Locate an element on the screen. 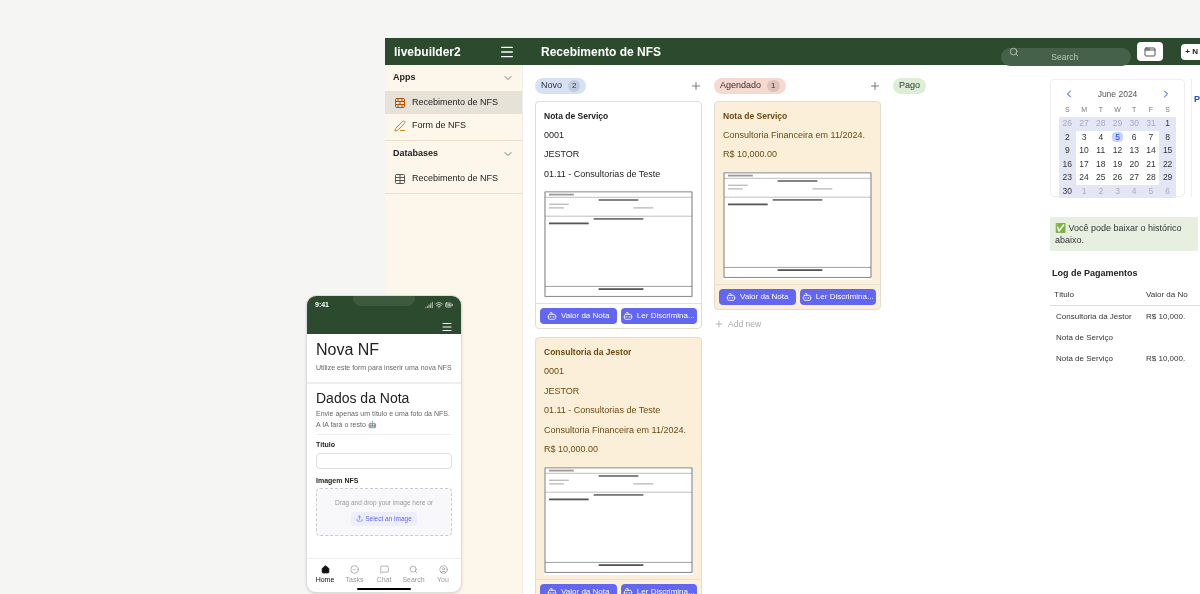 The height and width of the screenshot is (594, 1200). calendar-day: 20 is located at coordinates (1134, 164).